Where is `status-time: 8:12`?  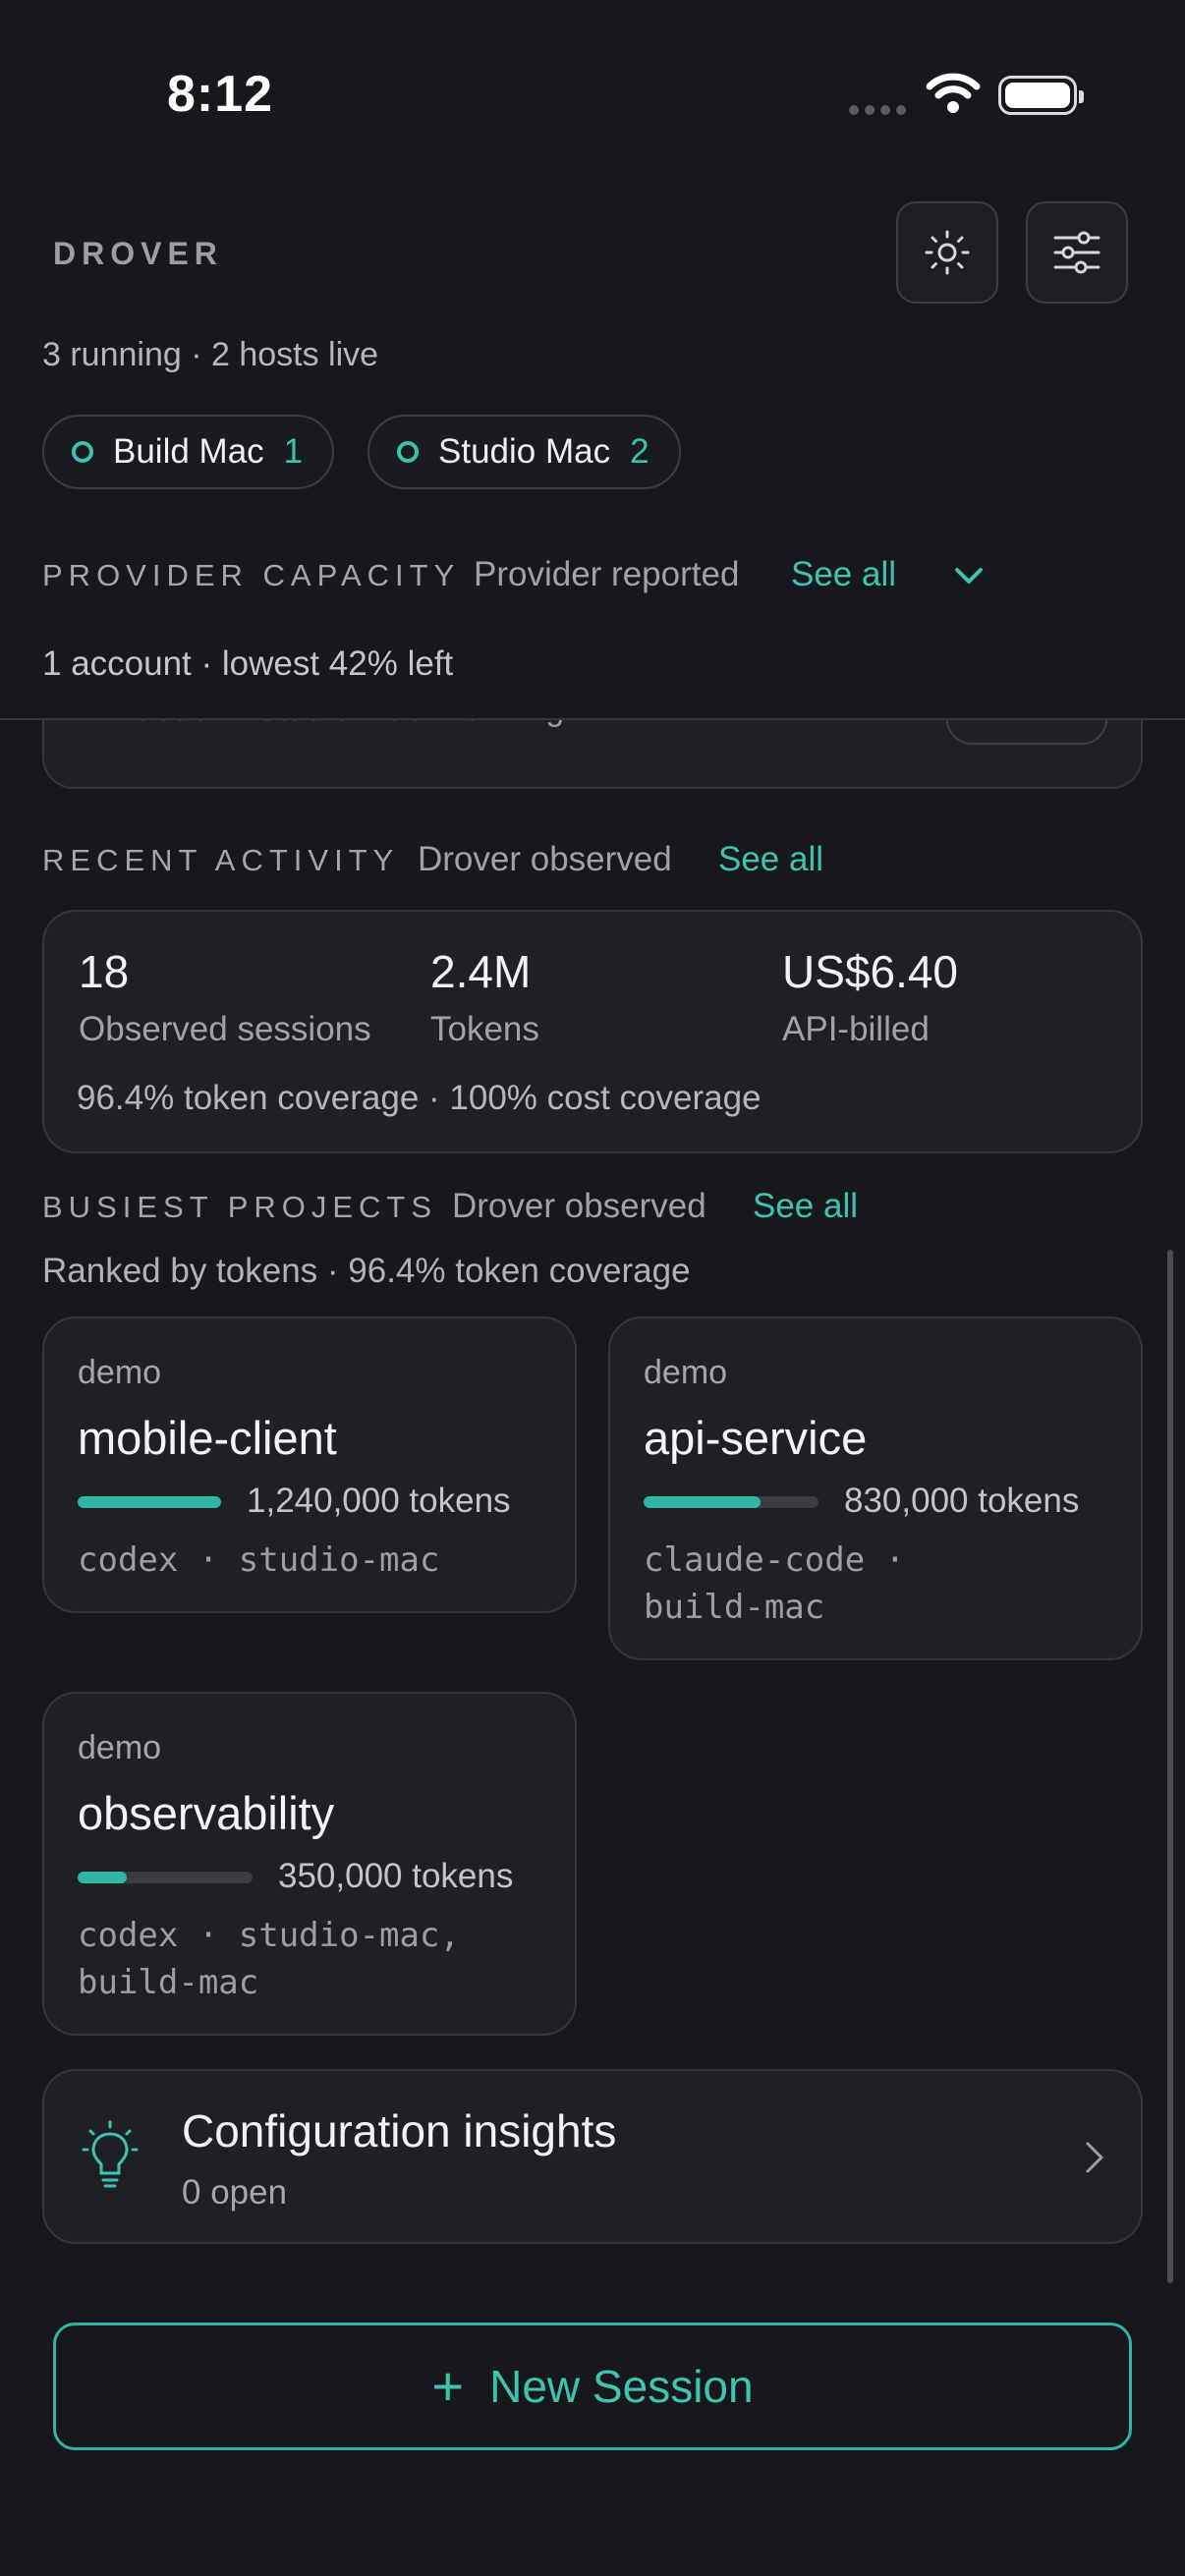 status-time: 8:12 is located at coordinates (221, 94).